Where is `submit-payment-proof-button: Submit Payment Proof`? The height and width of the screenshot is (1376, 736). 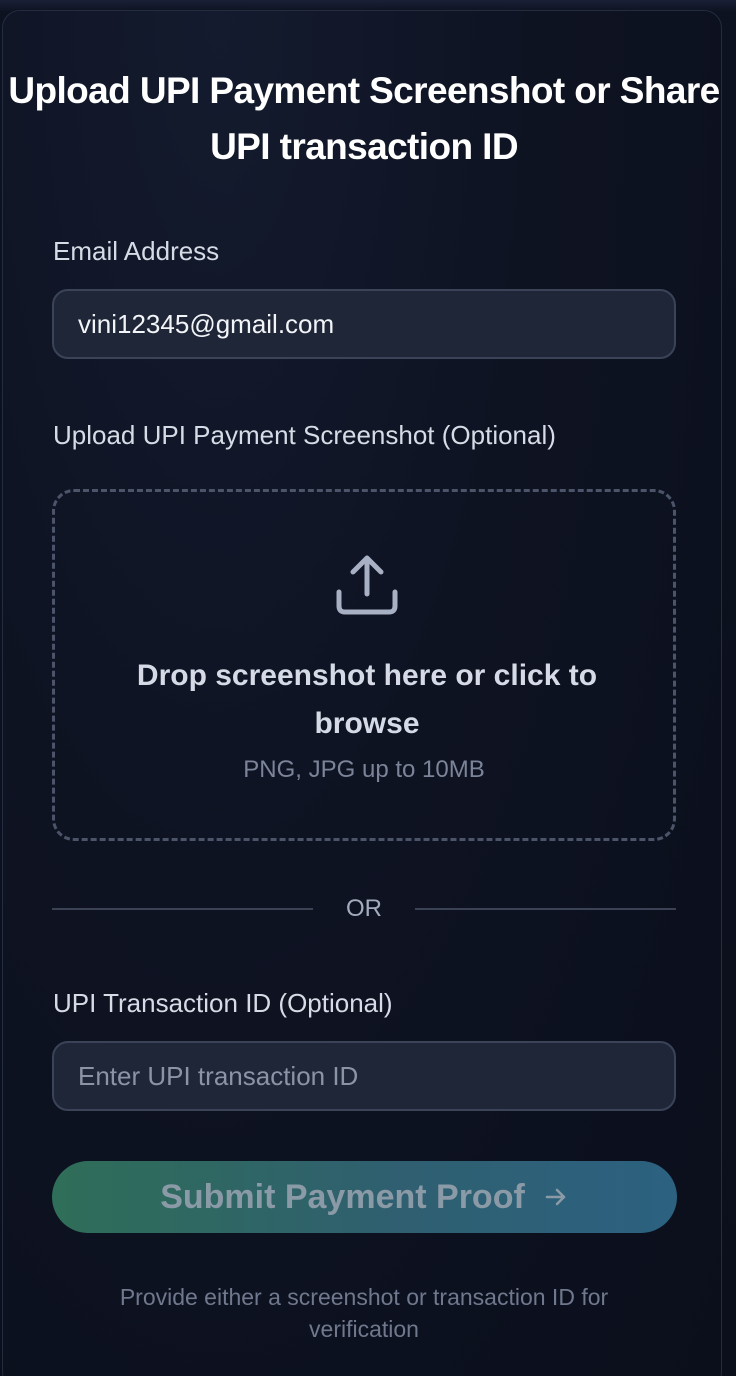
submit-payment-proof-button: Submit Payment Proof is located at coordinates (364, 1197).